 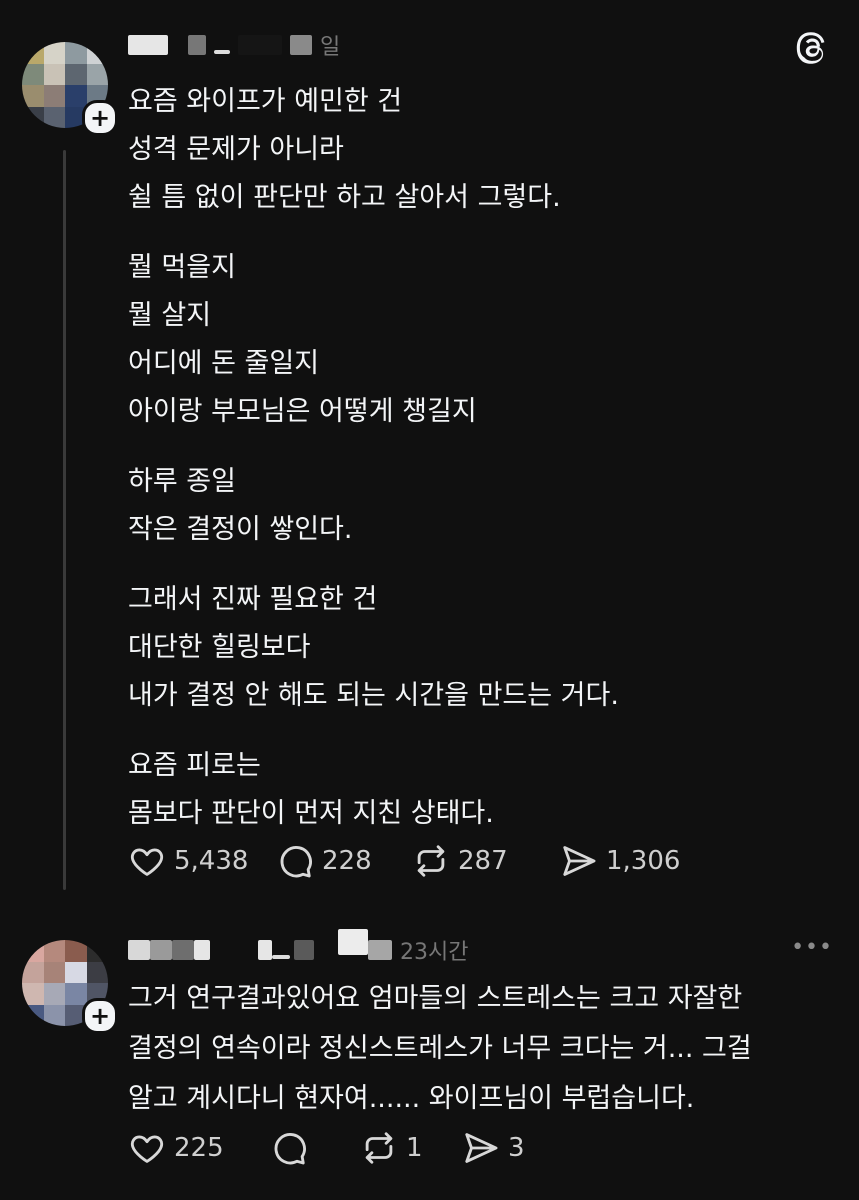 I want to click on repost-count: 1, so click(x=414, y=1148).